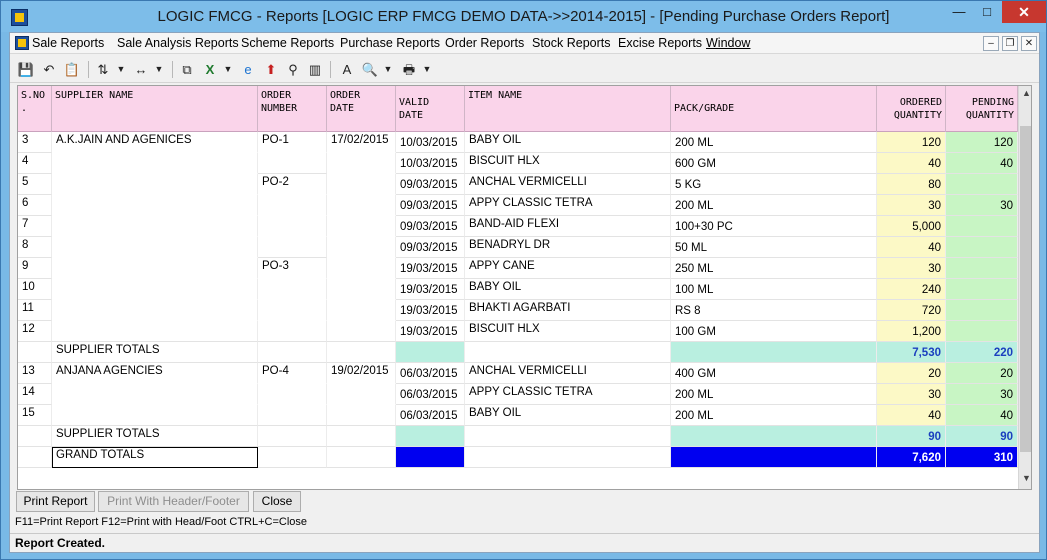 Image resolution: width=1047 pixels, height=560 pixels. Describe the element at coordinates (518, 352) in the screenshot. I see `supplier-total-row: SUPPLIER TOTALS 7,530 220` at that location.